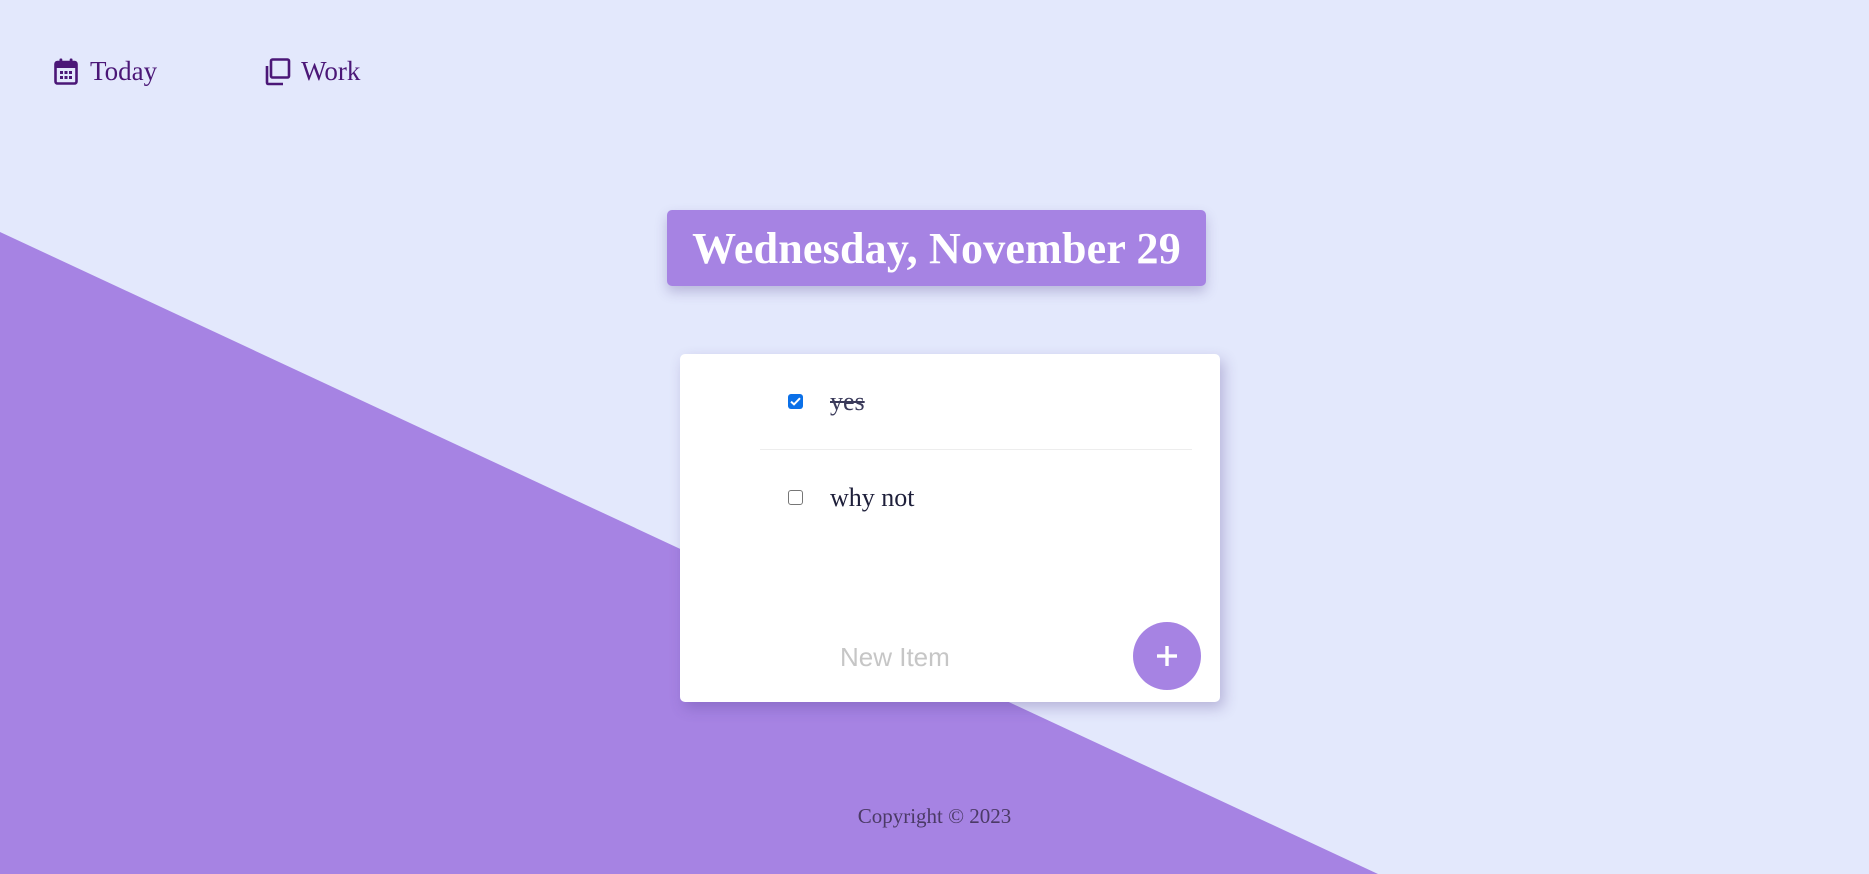  I want to click on page-title: Wednesday, November 29, so click(936, 248).